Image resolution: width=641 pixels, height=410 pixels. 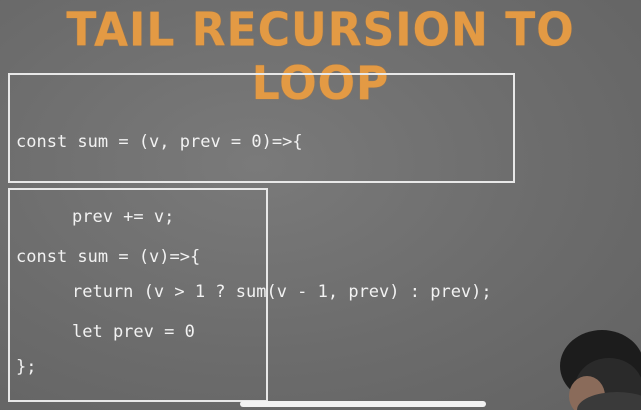 I want to click on code-line: const sum = (v)=>{, so click(x=108, y=257).